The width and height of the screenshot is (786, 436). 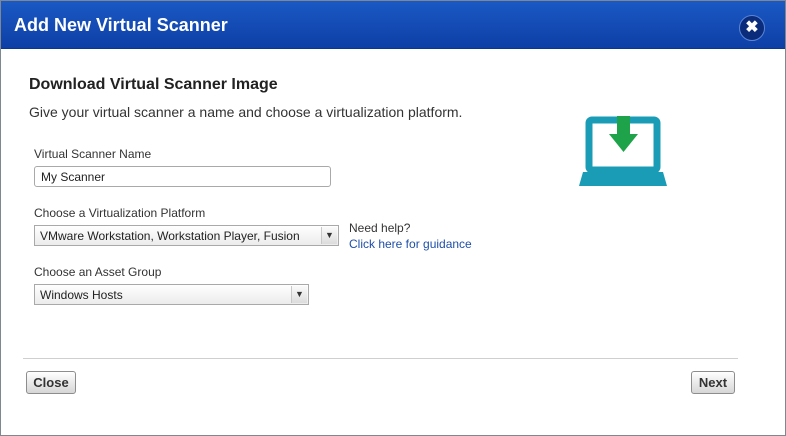 I want to click on close-button: Close, so click(x=51, y=382).